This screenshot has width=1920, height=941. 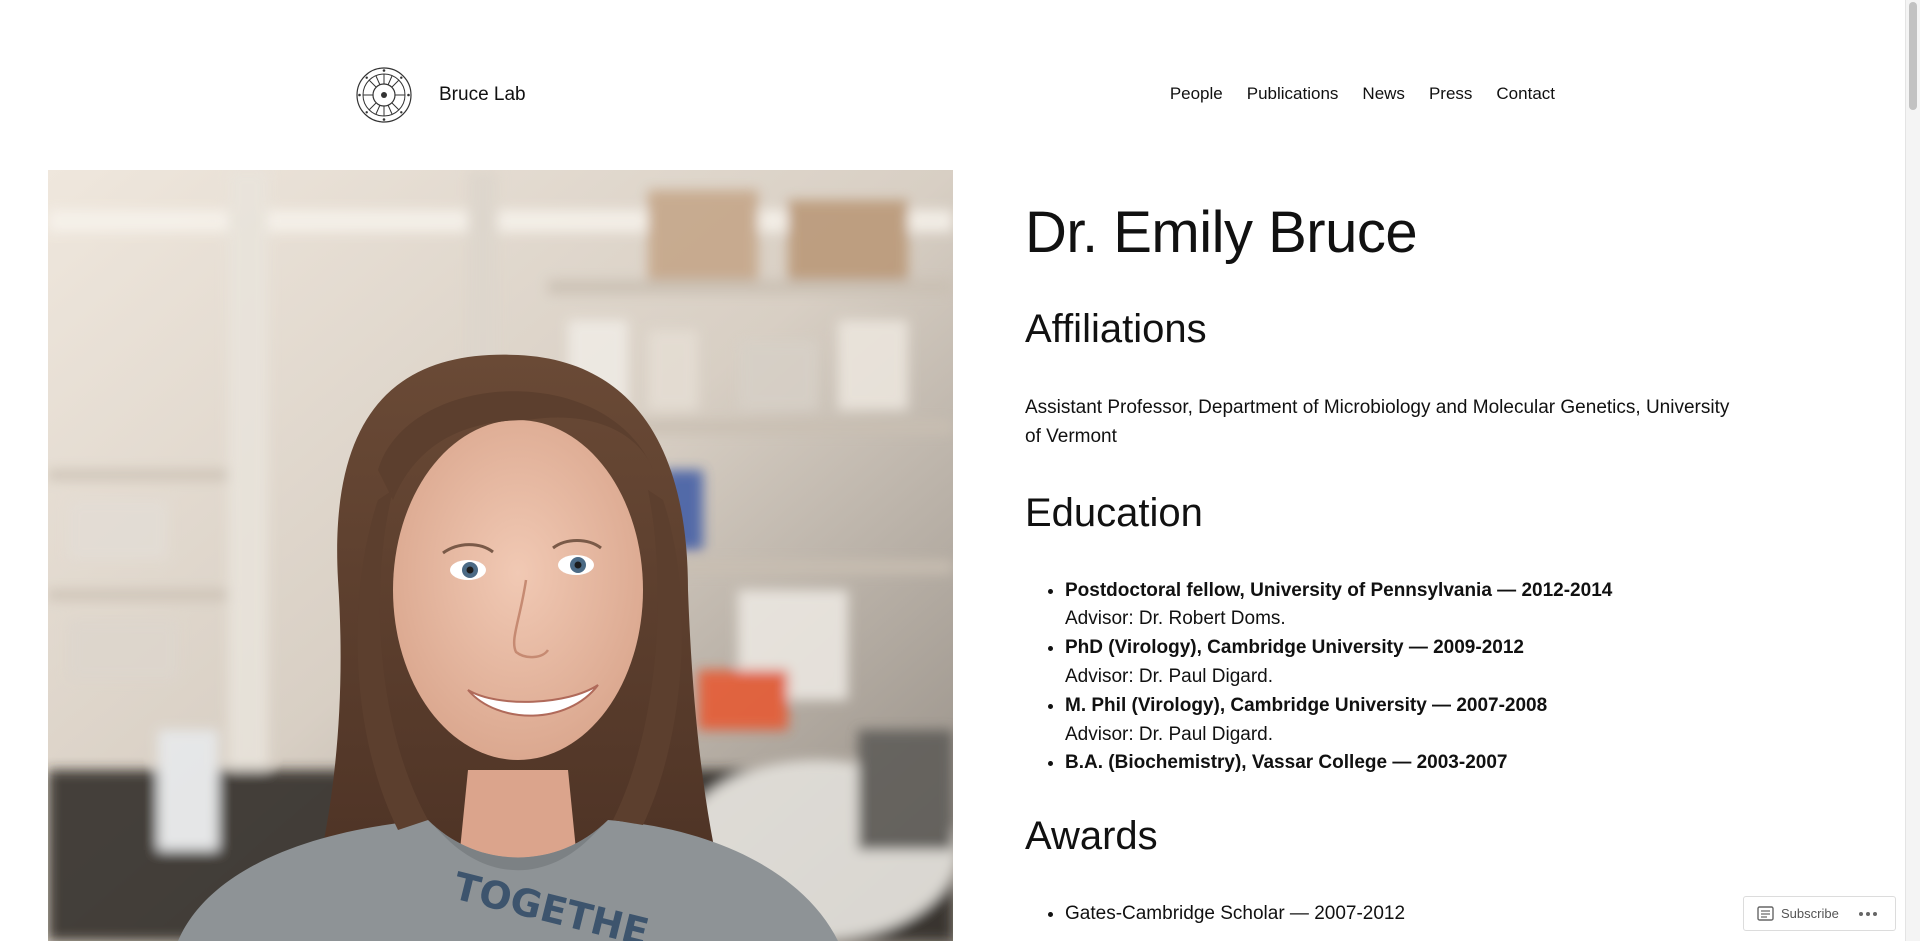 I want to click on site-brand: Bruce Lab, so click(x=440, y=95).